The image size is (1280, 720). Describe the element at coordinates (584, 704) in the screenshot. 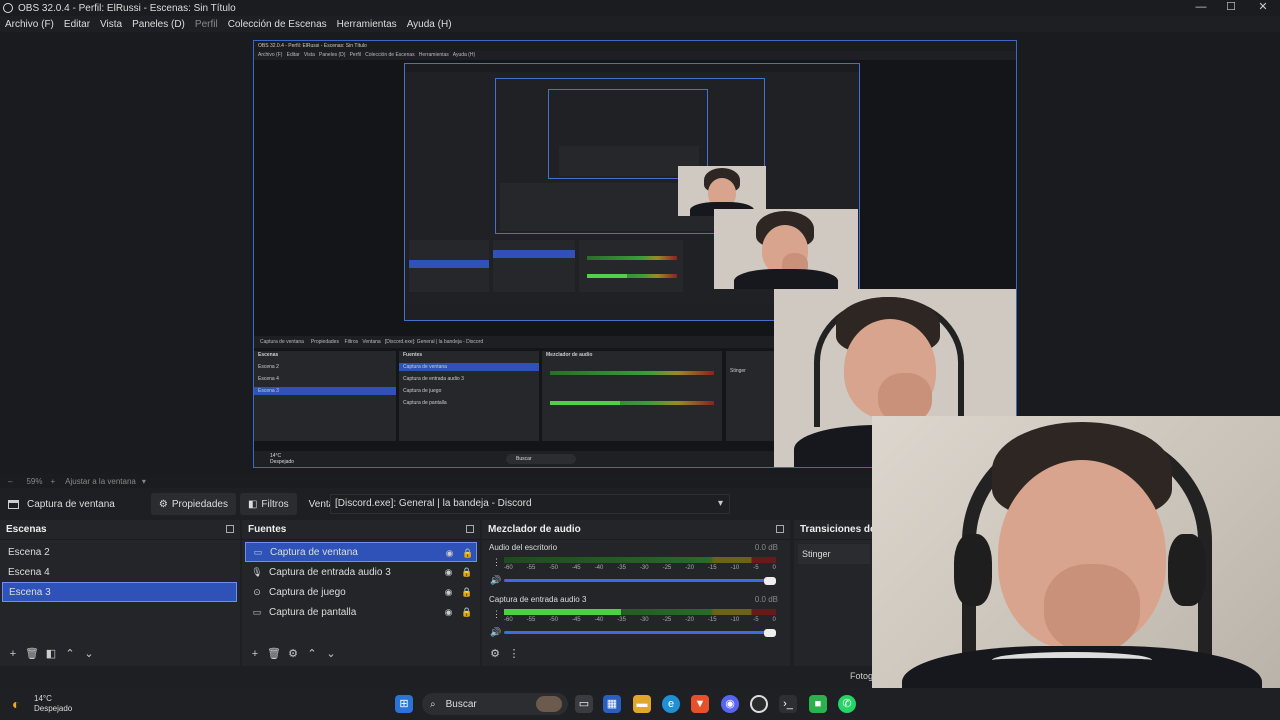

I see `task-view-icon: ▭` at that location.